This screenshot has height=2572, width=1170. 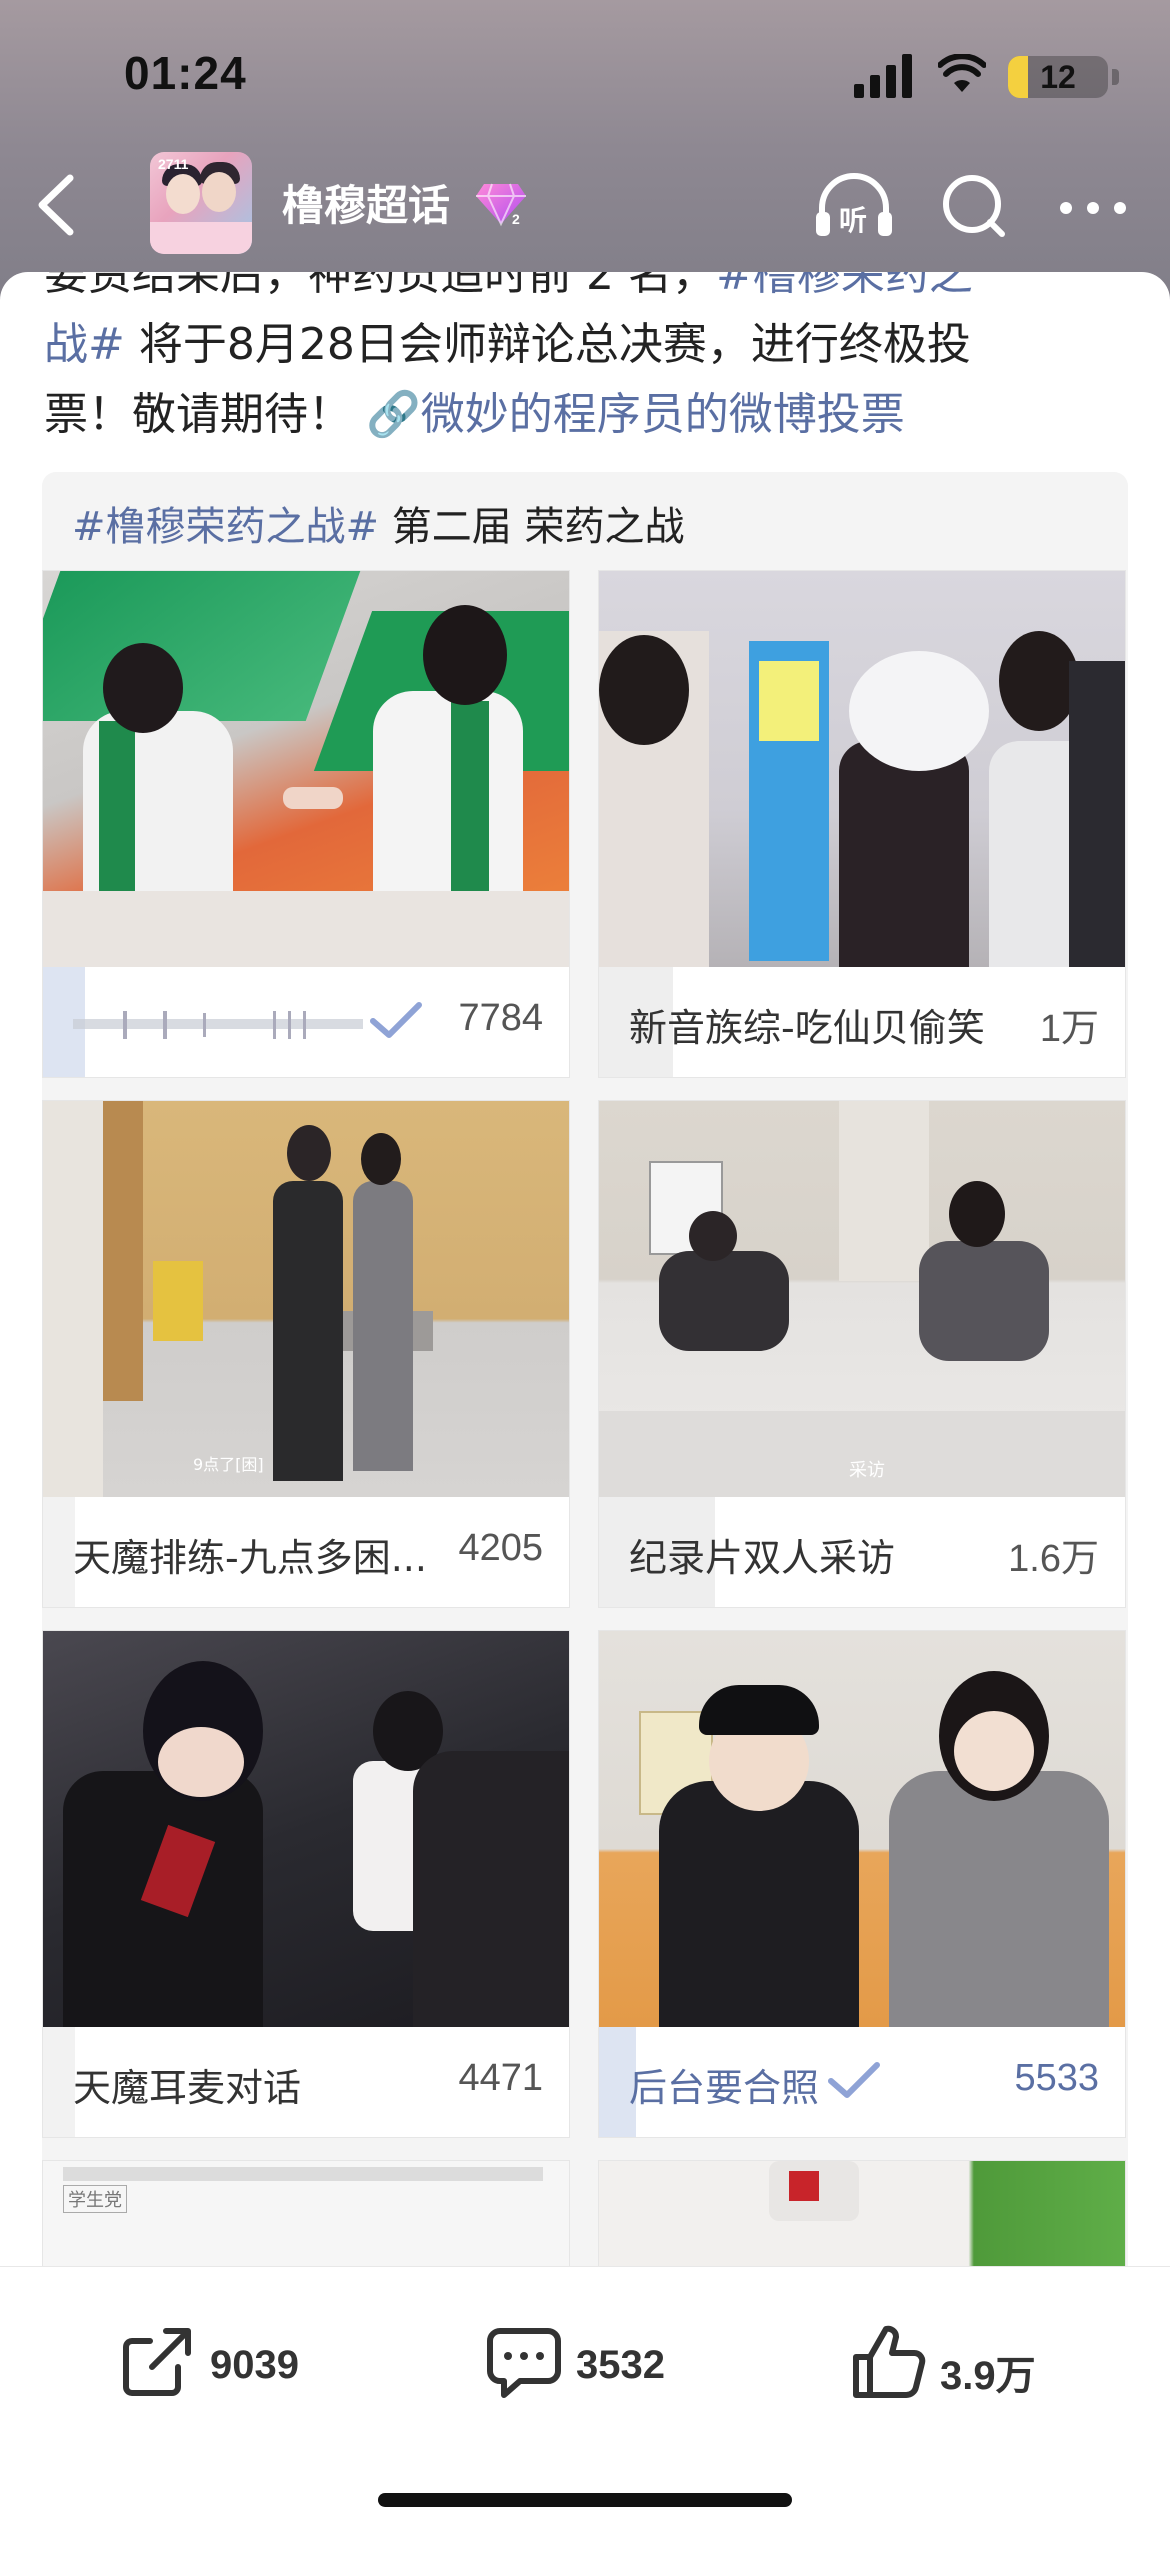 I want to click on poll-option-2: 新音族综-吃仙贝偷笑 1万, so click(x=862, y=824).